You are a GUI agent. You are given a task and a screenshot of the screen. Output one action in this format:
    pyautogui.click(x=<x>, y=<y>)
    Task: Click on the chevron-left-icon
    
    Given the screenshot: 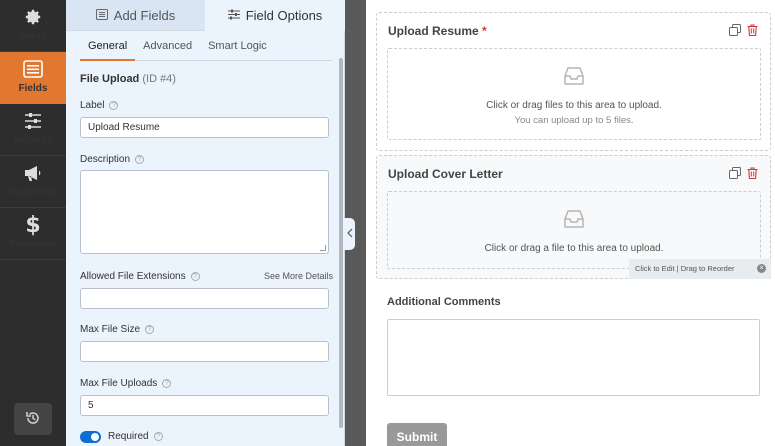 What is the action you would take?
    pyautogui.click(x=349, y=234)
    